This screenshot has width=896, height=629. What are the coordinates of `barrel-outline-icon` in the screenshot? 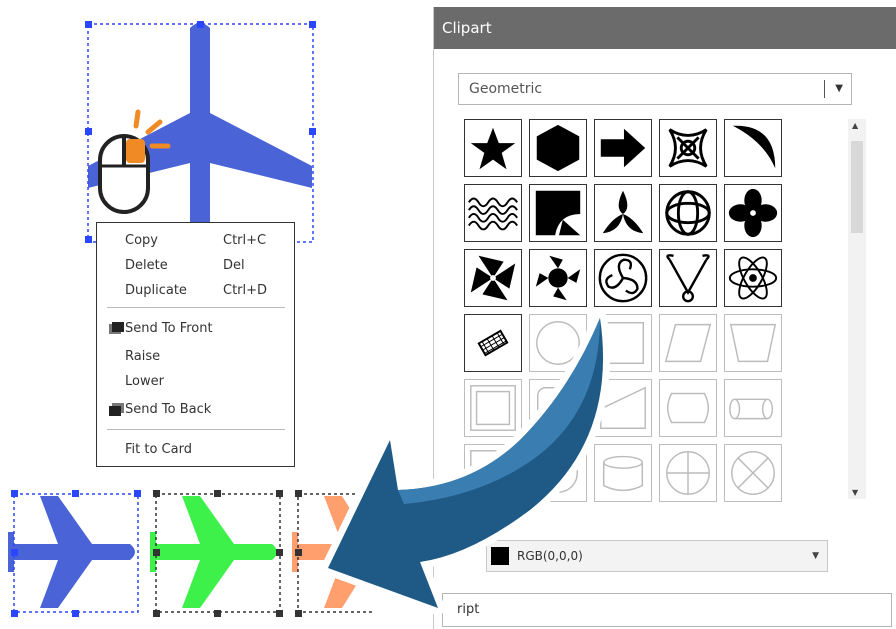 It's located at (688, 408).